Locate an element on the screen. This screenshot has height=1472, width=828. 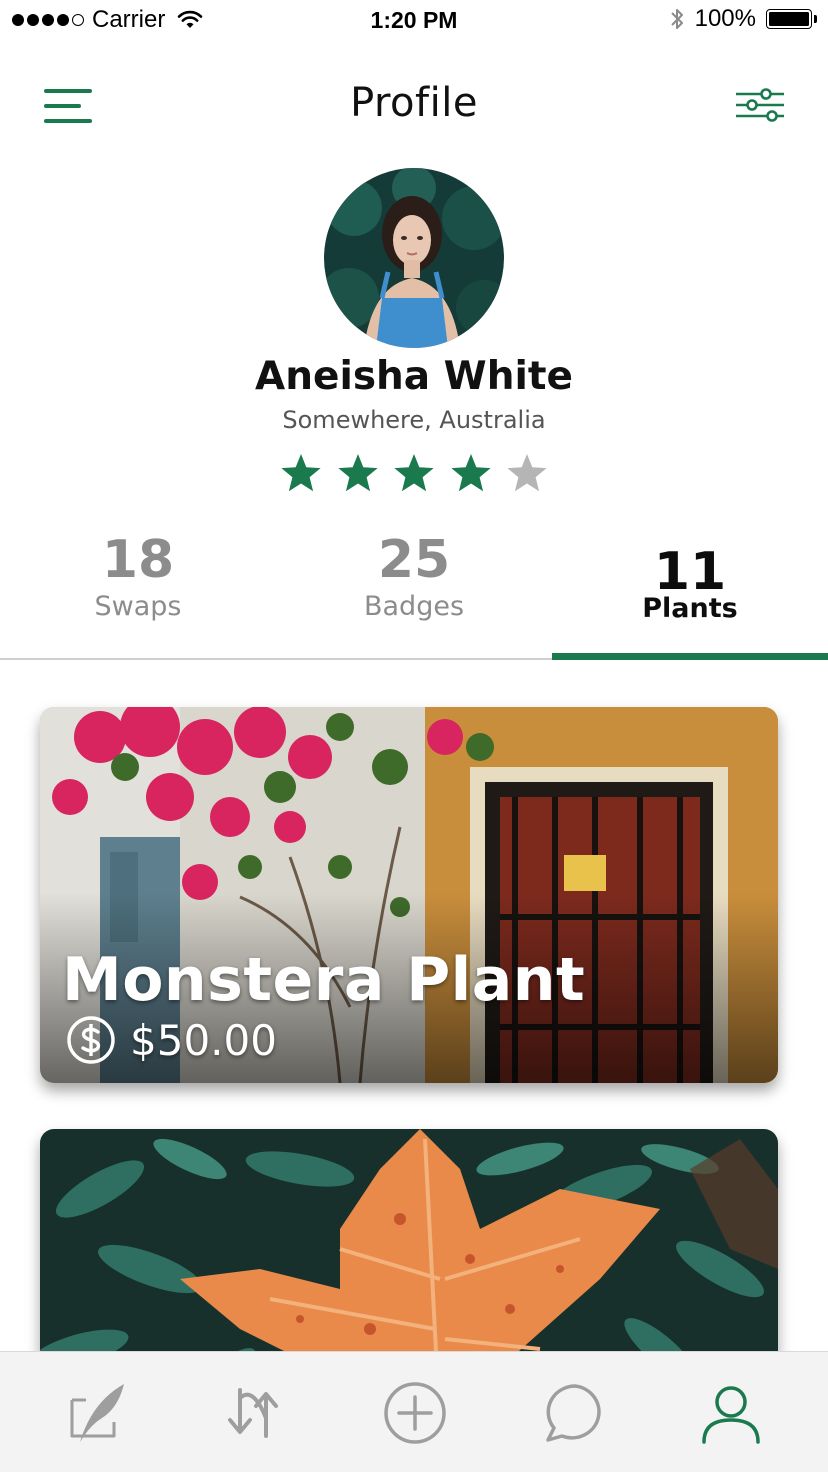
plants-count: 11 is located at coordinates (690, 572).